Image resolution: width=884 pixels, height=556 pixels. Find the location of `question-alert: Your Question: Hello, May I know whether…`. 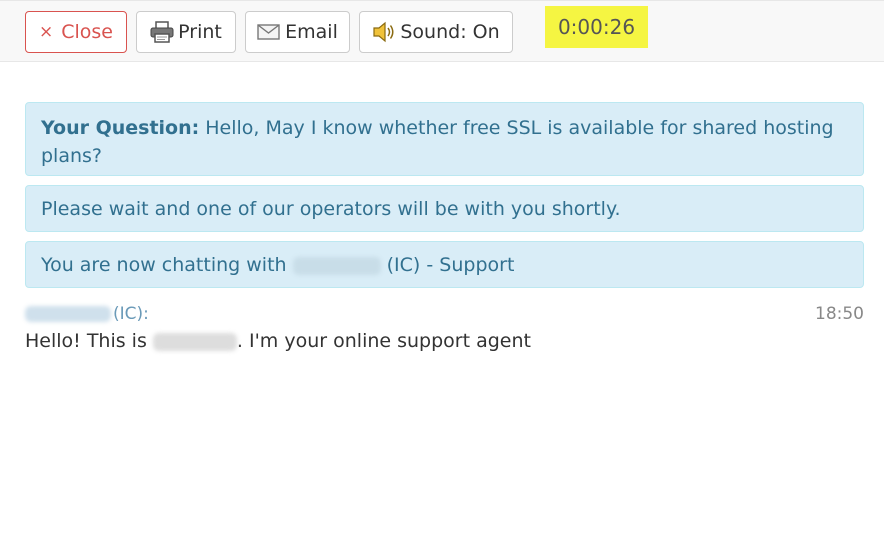

question-alert: Your Question: Hello, May I know whether… is located at coordinates (444, 139).